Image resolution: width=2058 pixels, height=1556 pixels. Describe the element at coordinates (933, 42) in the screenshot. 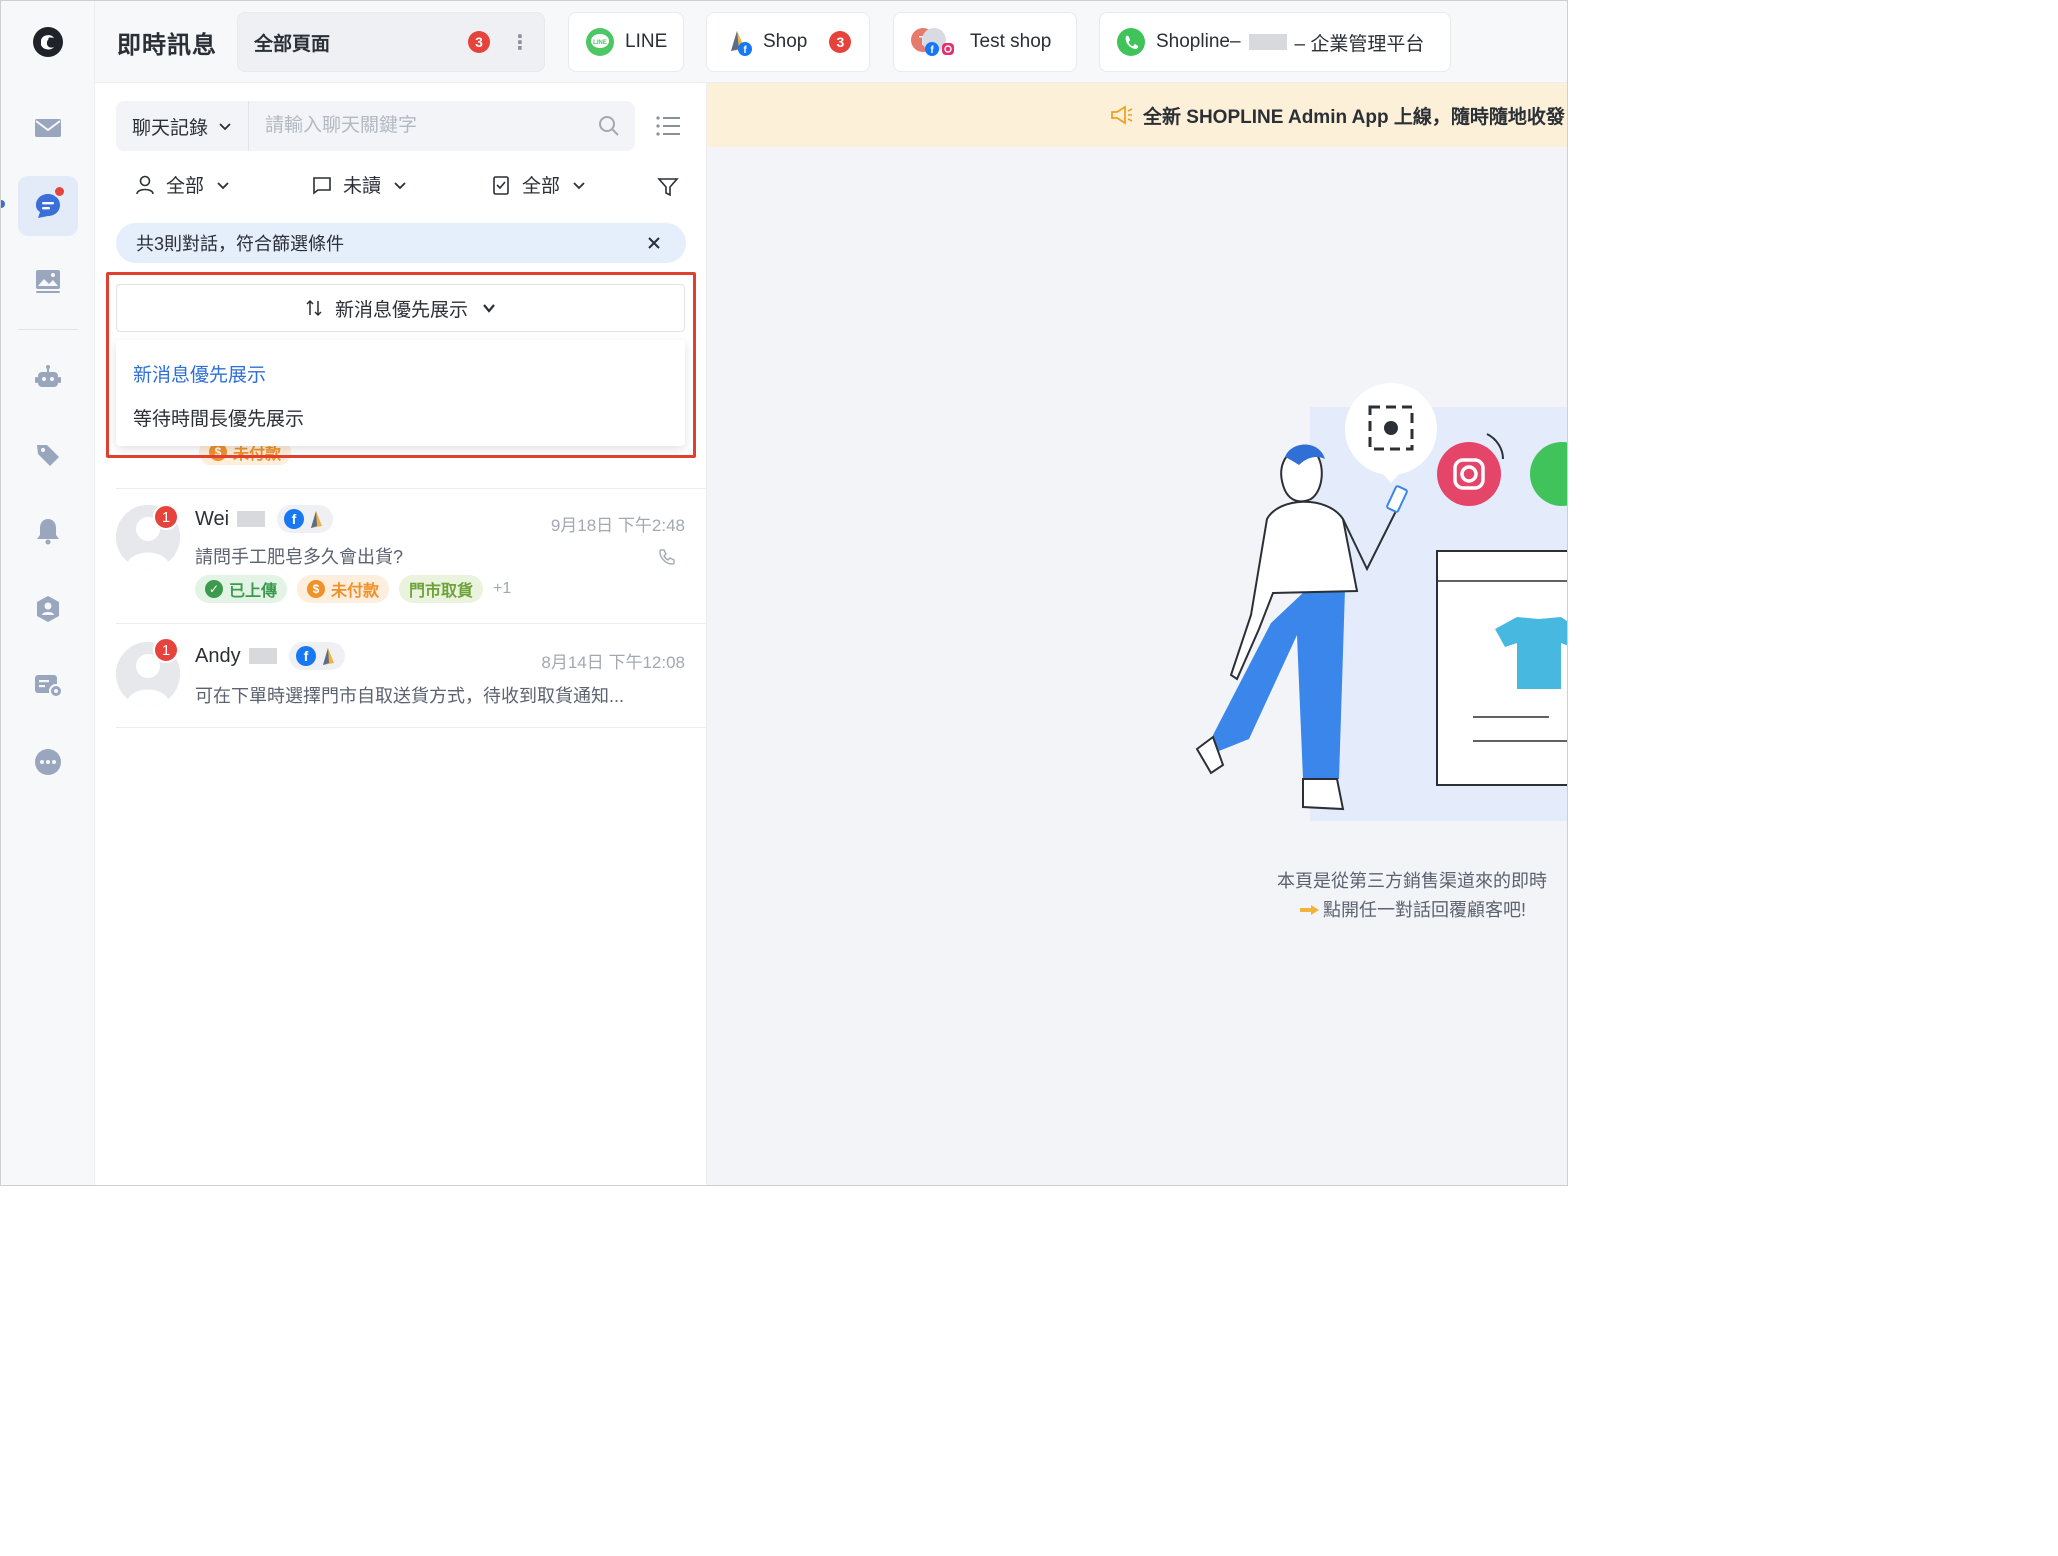

I see `test-shop-icon: Tf` at that location.